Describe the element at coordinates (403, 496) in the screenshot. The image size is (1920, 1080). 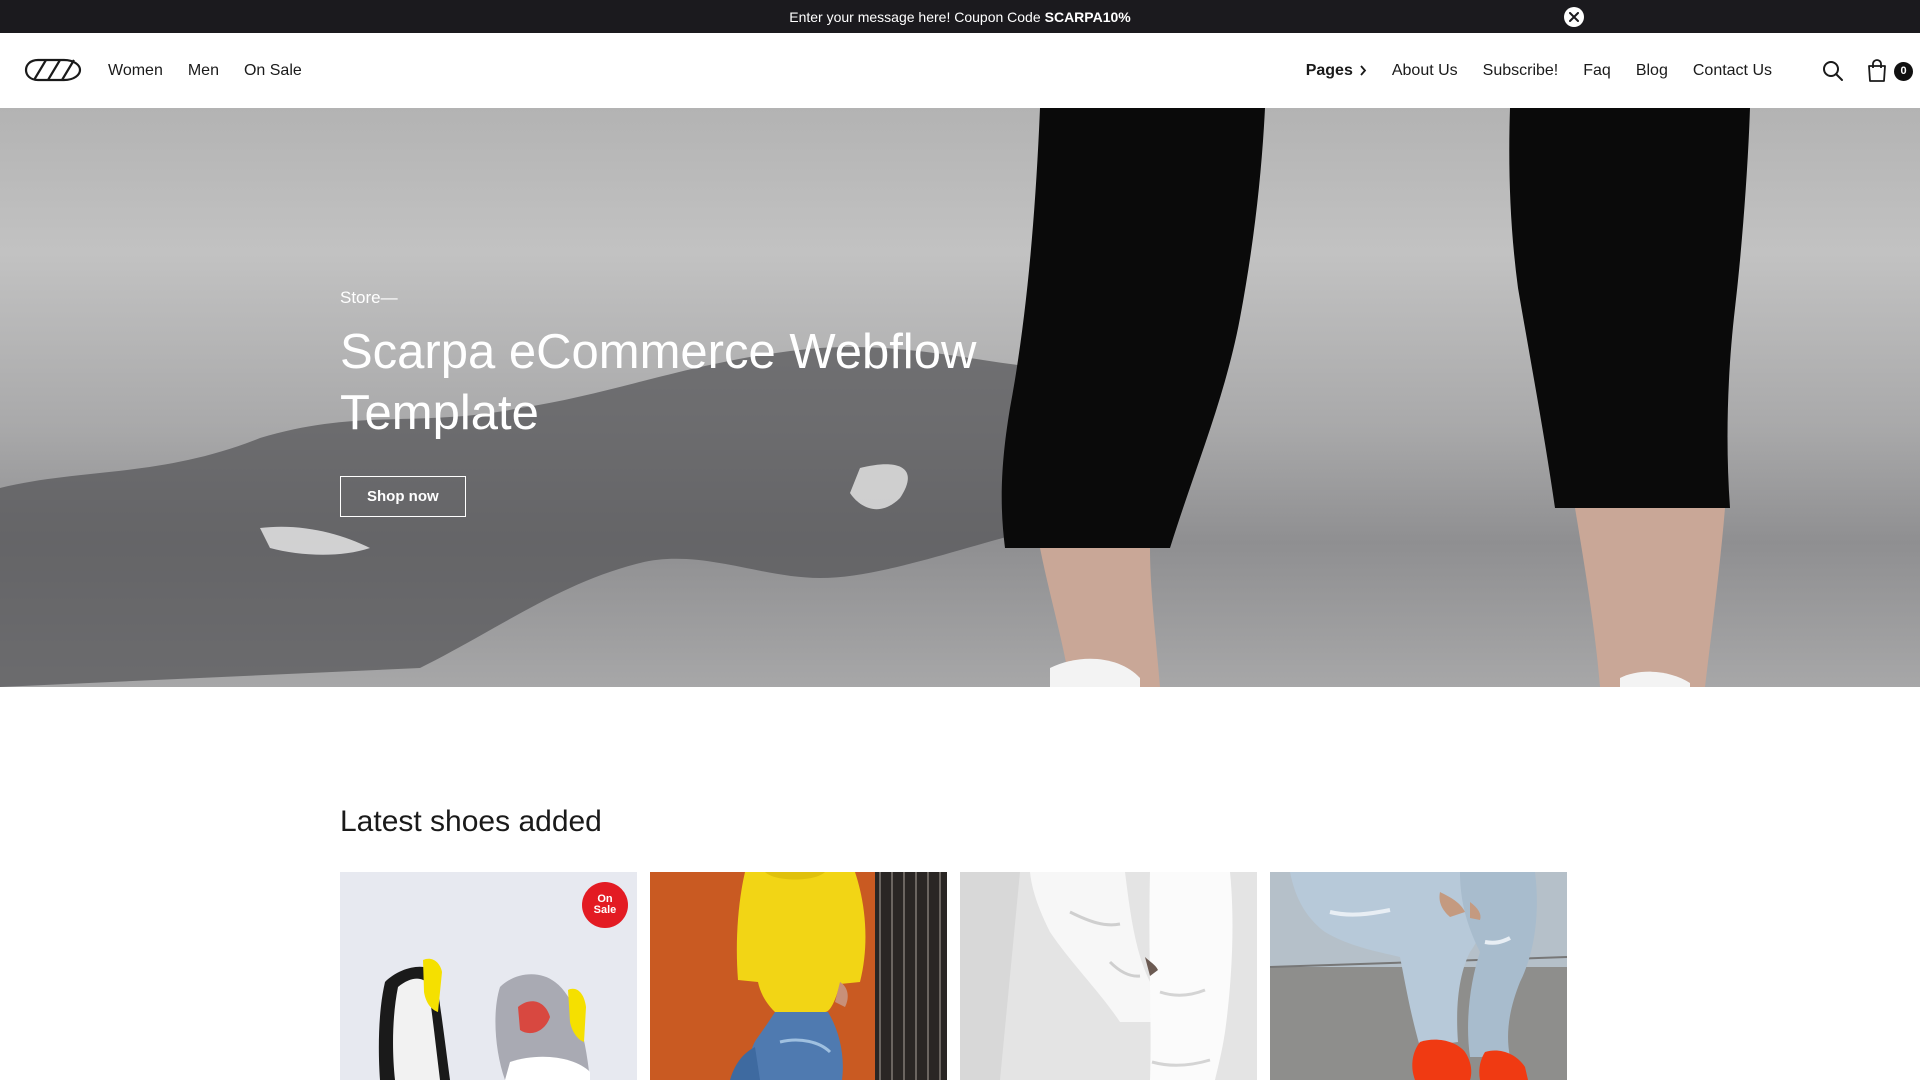
I see `shop-now-button: Shop now` at that location.